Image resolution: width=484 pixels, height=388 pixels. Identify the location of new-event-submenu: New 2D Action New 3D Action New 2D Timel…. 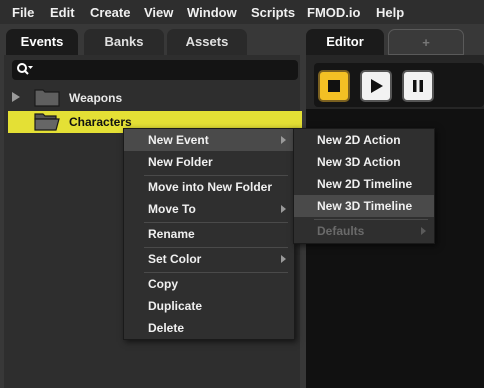
(364, 186).